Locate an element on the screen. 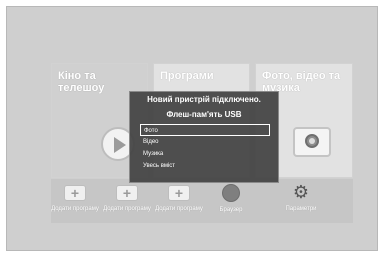  camera-icon is located at coordinates (312, 142).